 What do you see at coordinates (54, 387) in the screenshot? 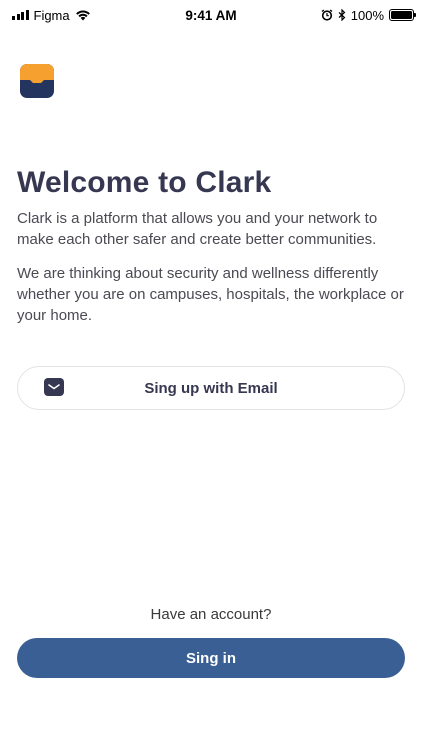
I see `mail-icon` at bounding box center [54, 387].